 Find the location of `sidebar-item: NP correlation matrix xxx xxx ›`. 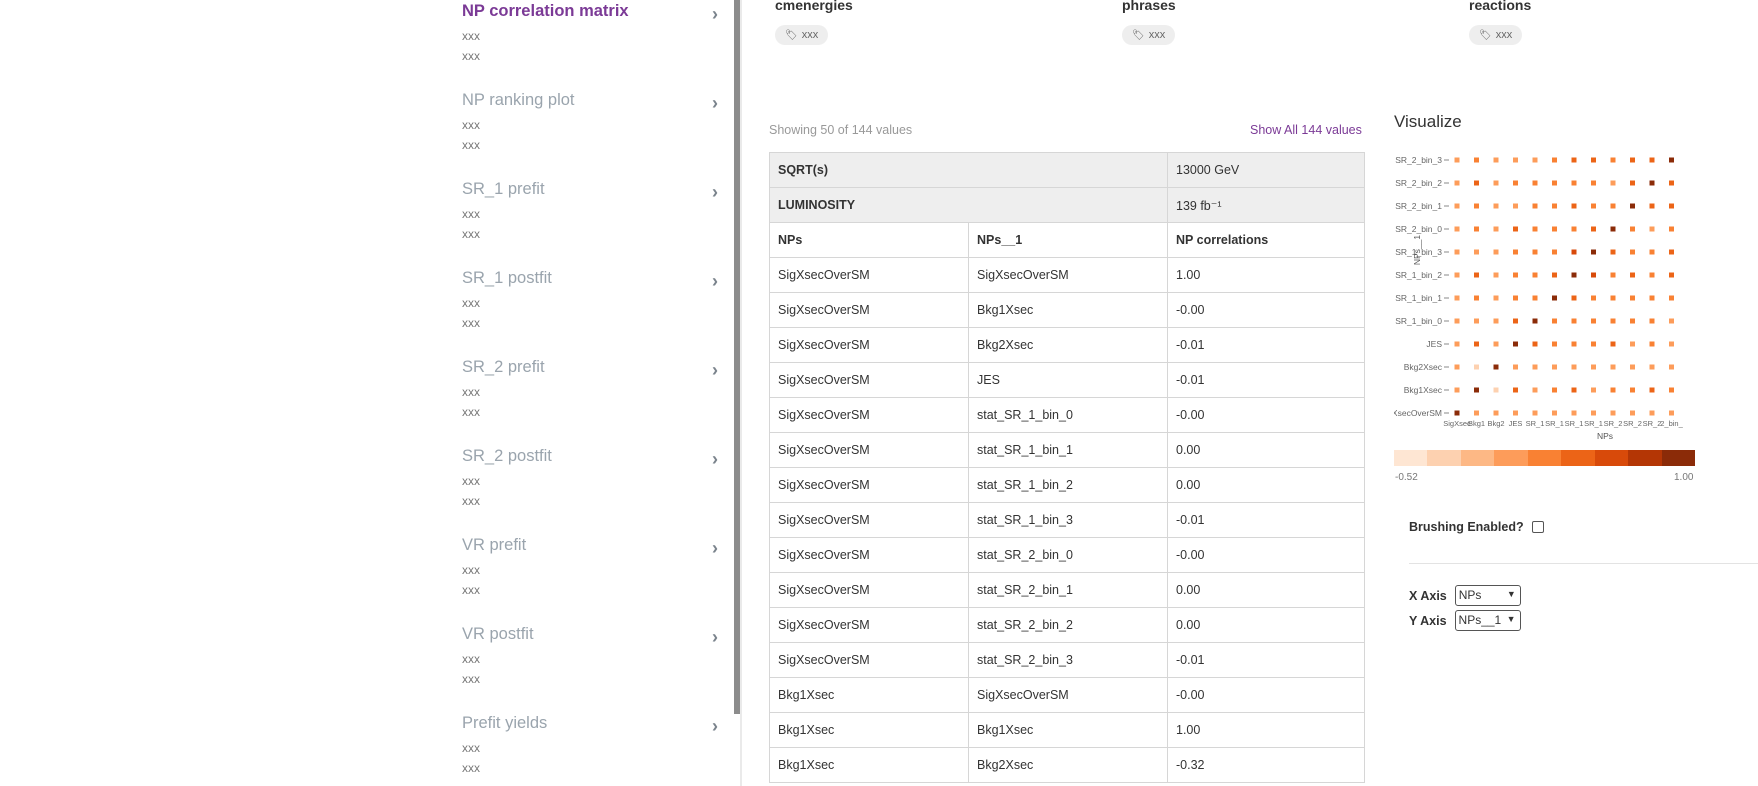

sidebar-item: NP correlation matrix xxx xxx › is located at coordinates (593, 33).